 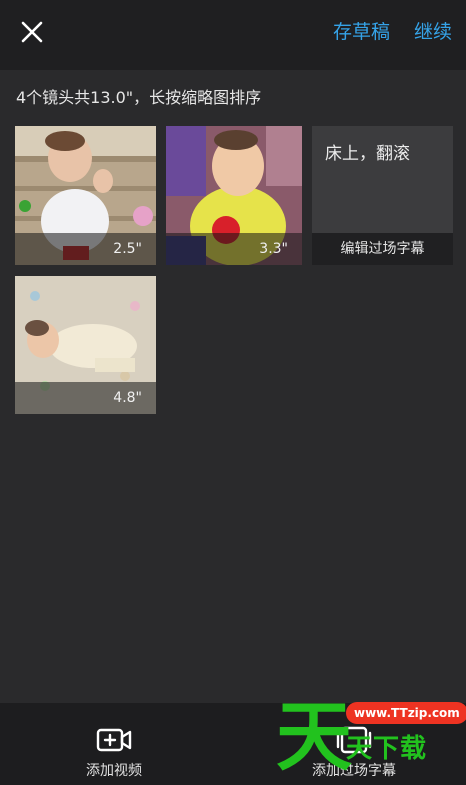 What do you see at coordinates (127, 249) in the screenshot?
I see `clip-duration: 2.5"` at bounding box center [127, 249].